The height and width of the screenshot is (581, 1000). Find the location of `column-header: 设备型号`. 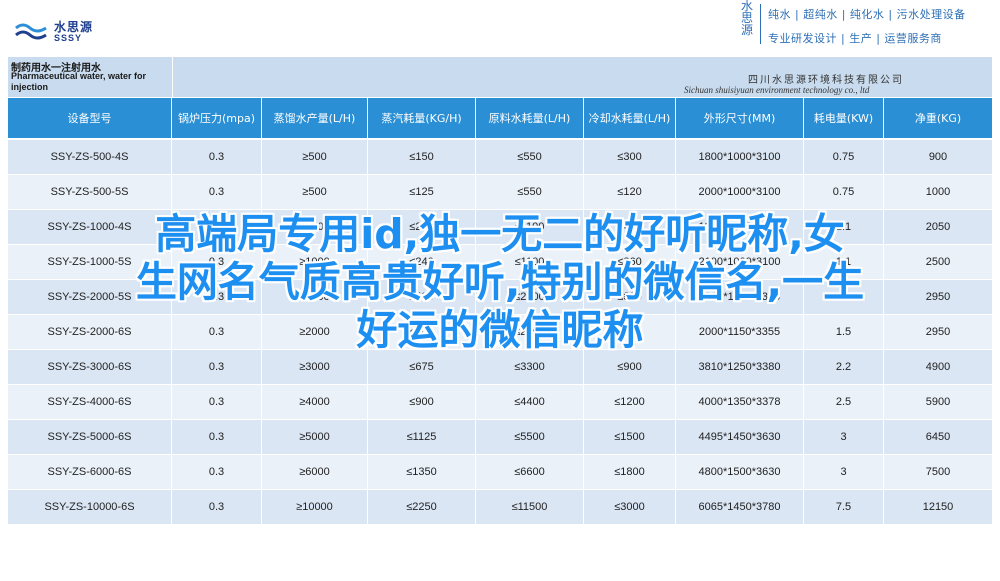

column-header: 设备型号 is located at coordinates (90, 118).